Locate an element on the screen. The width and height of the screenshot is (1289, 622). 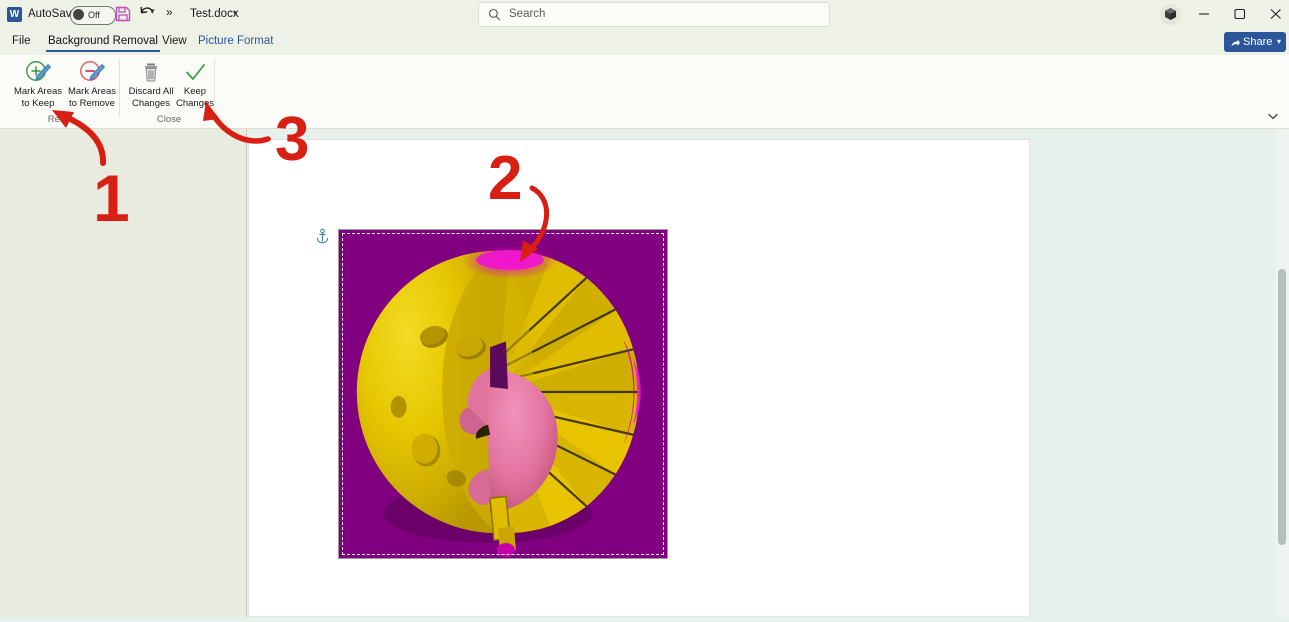
minimize-icon is located at coordinates (1204, 14).